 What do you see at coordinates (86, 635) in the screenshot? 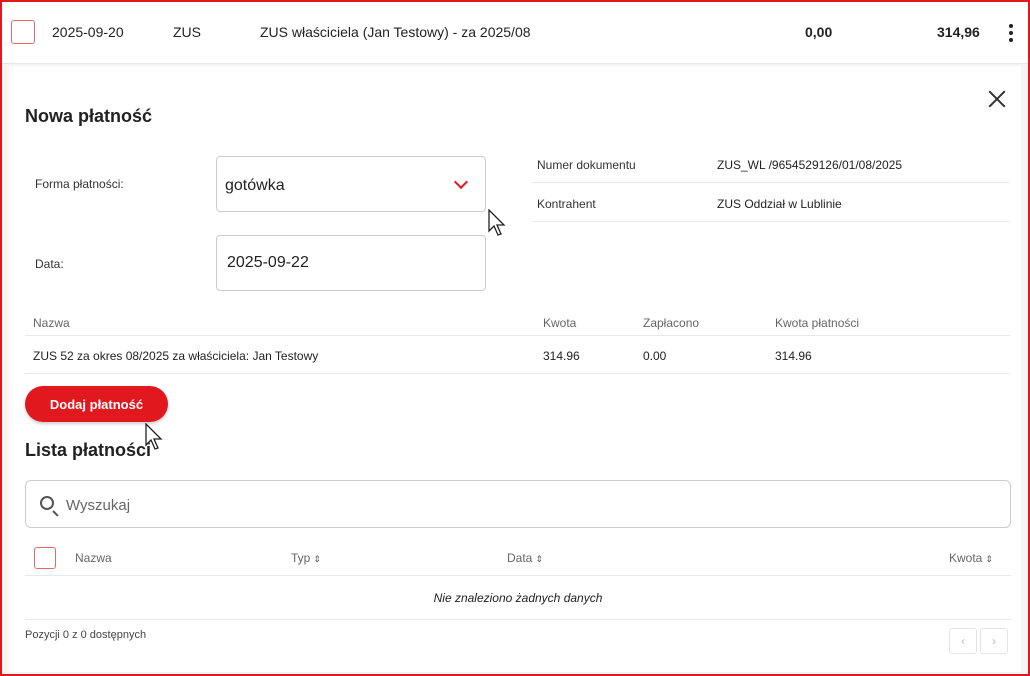
I see `pager-info: Pozycji 0 z 0 dostępnych` at bounding box center [86, 635].